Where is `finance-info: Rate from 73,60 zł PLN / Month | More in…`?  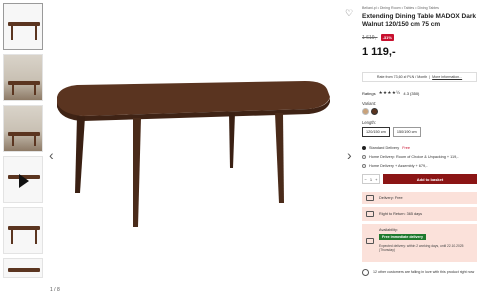 finance-info: Rate from 73,60 zł PLN / Month | More in… is located at coordinates (419, 77).